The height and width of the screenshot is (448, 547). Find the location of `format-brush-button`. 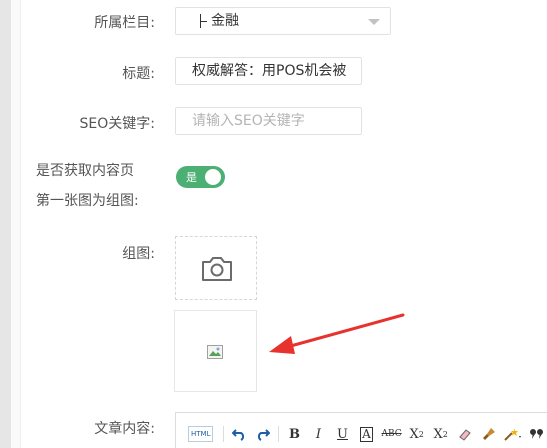

format-brush-button is located at coordinates (489, 434).